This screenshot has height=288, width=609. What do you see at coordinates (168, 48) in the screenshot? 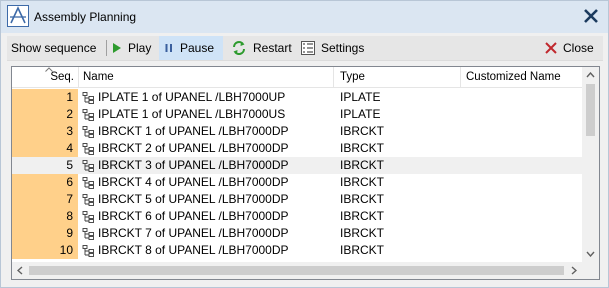
I see `pause-icon` at bounding box center [168, 48].